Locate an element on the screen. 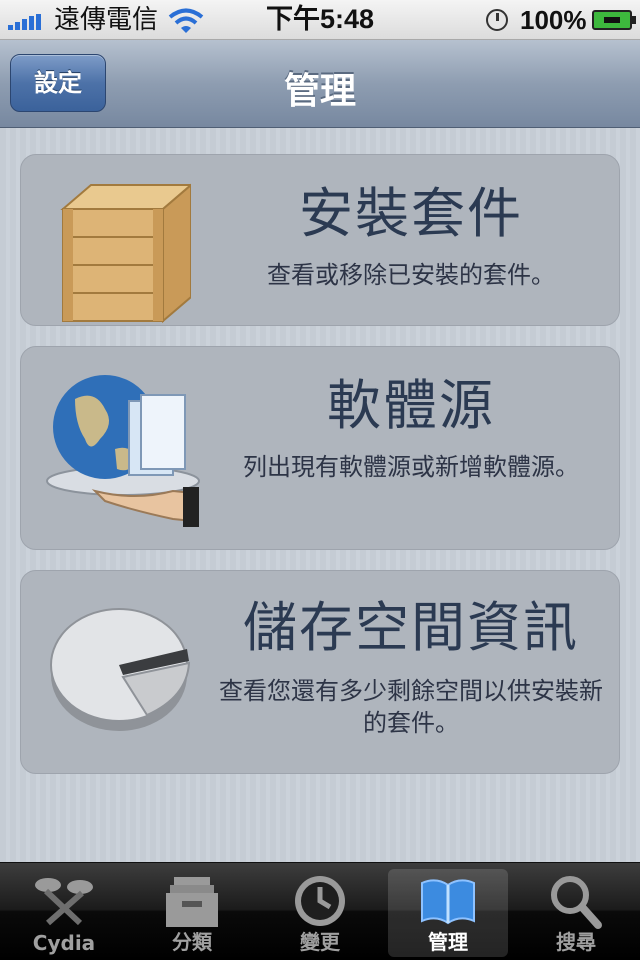 The image size is (640, 960). status-bar: 遠傳電信 下午5:48 100% is located at coordinates (320, 20).